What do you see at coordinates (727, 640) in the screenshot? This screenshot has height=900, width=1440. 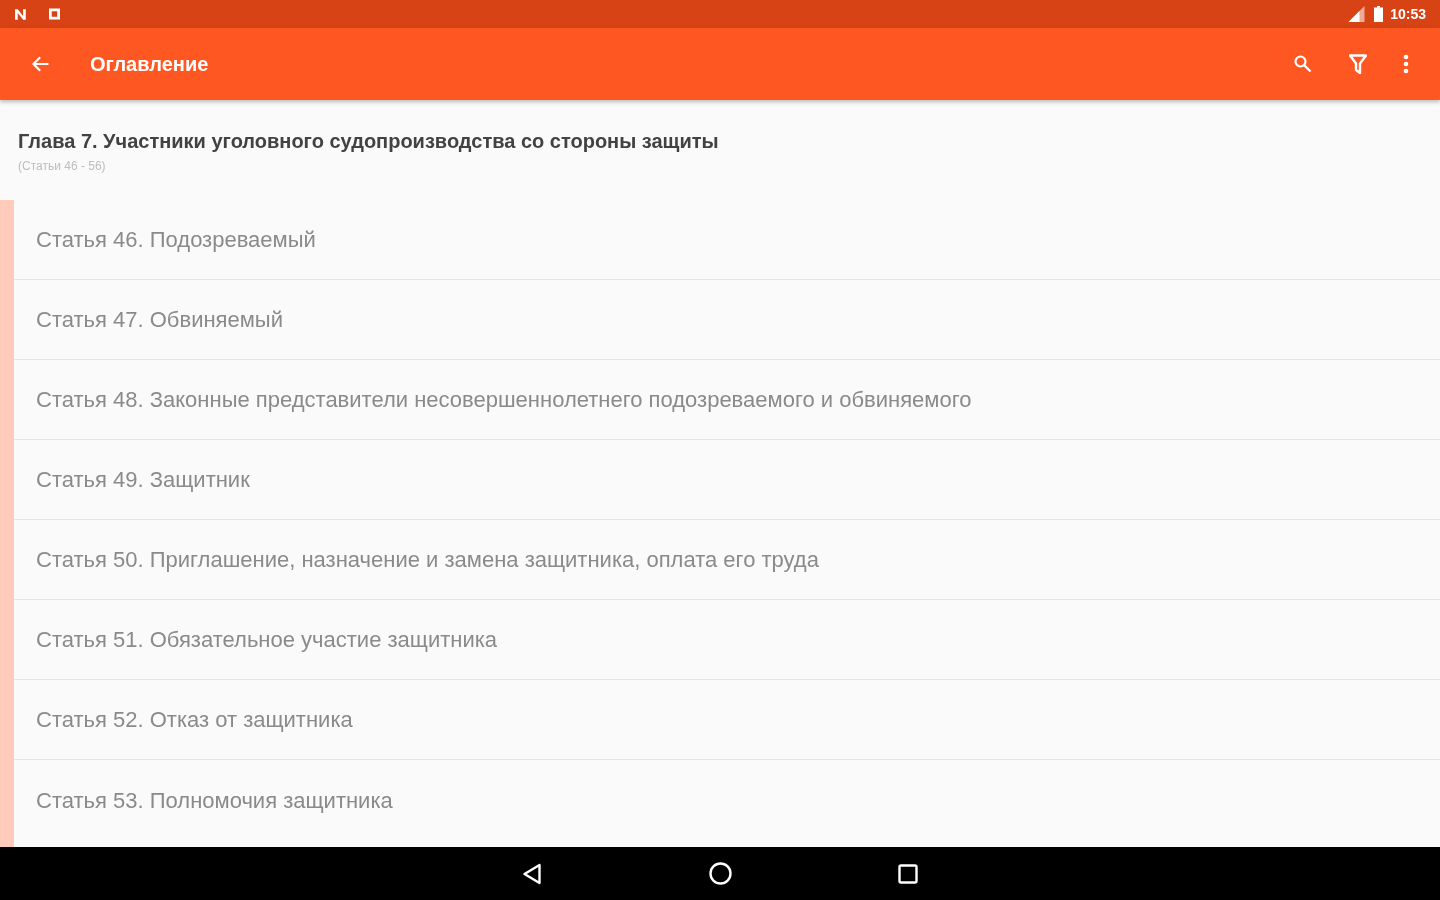 I see `article-item: Статья 51. Обязательное участие защитника` at bounding box center [727, 640].